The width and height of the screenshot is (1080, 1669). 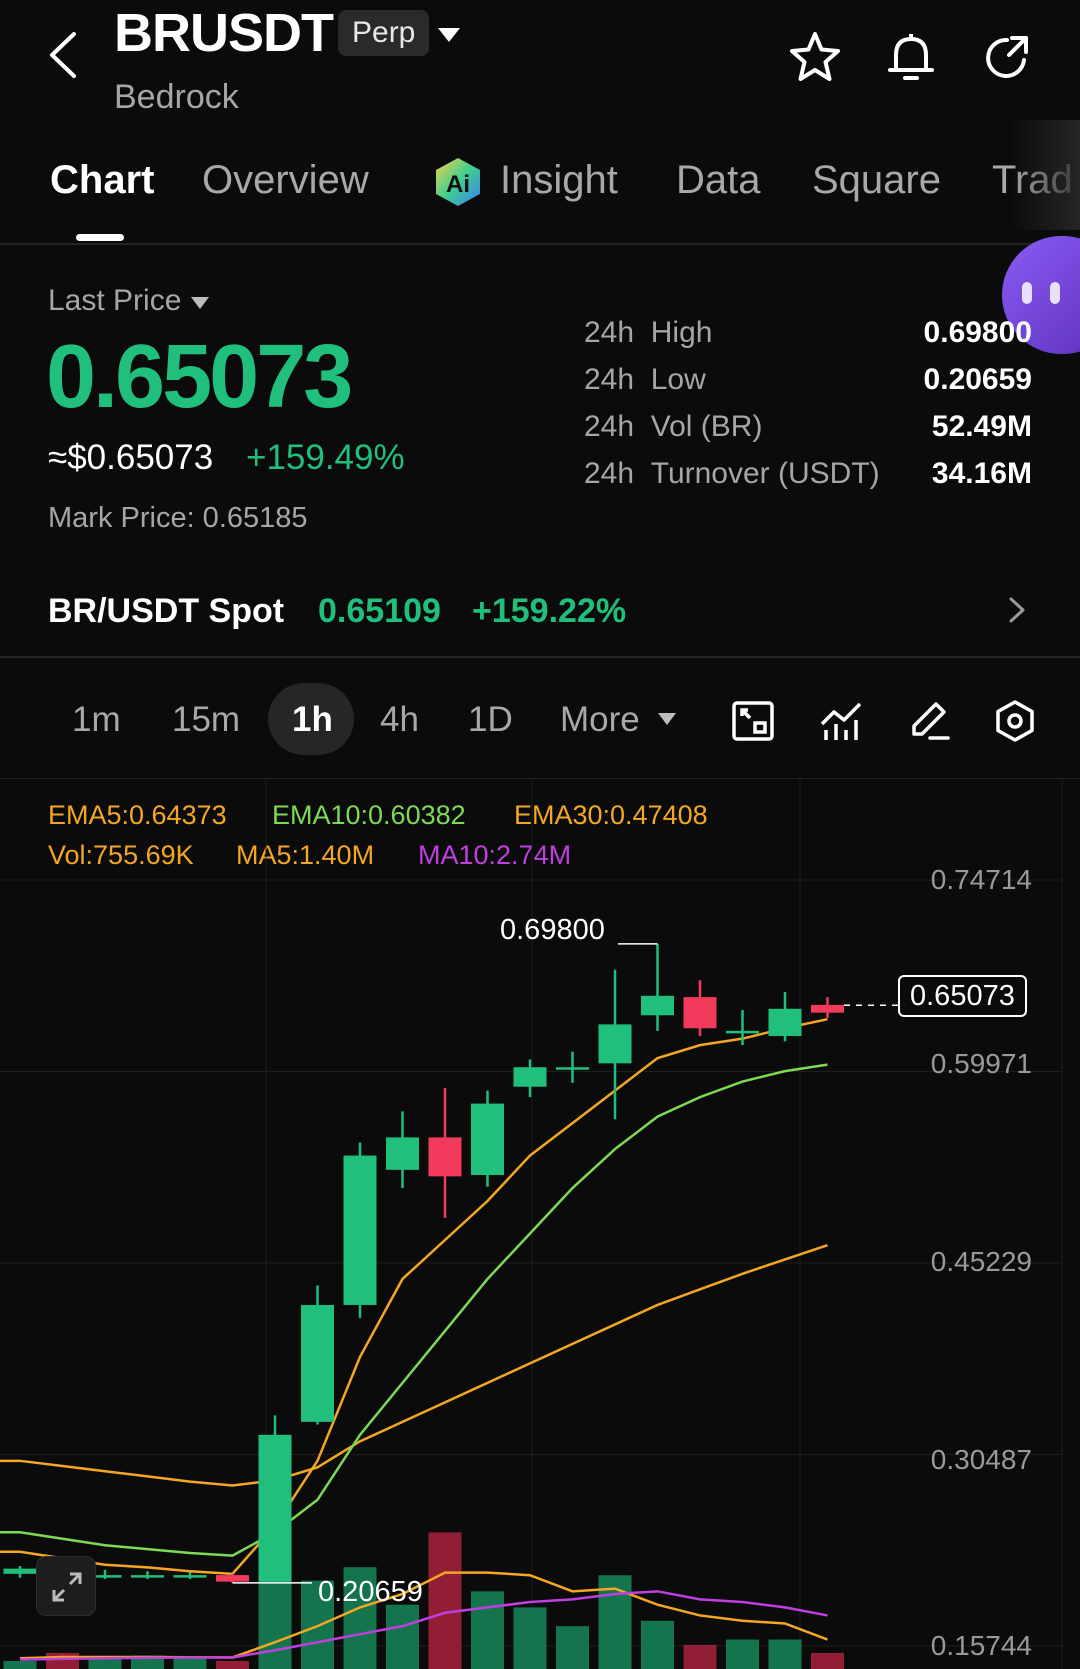 What do you see at coordinates (449, 37) in the screenshot?
I see `chevron-down-icon` at bounding box center [449, 37].